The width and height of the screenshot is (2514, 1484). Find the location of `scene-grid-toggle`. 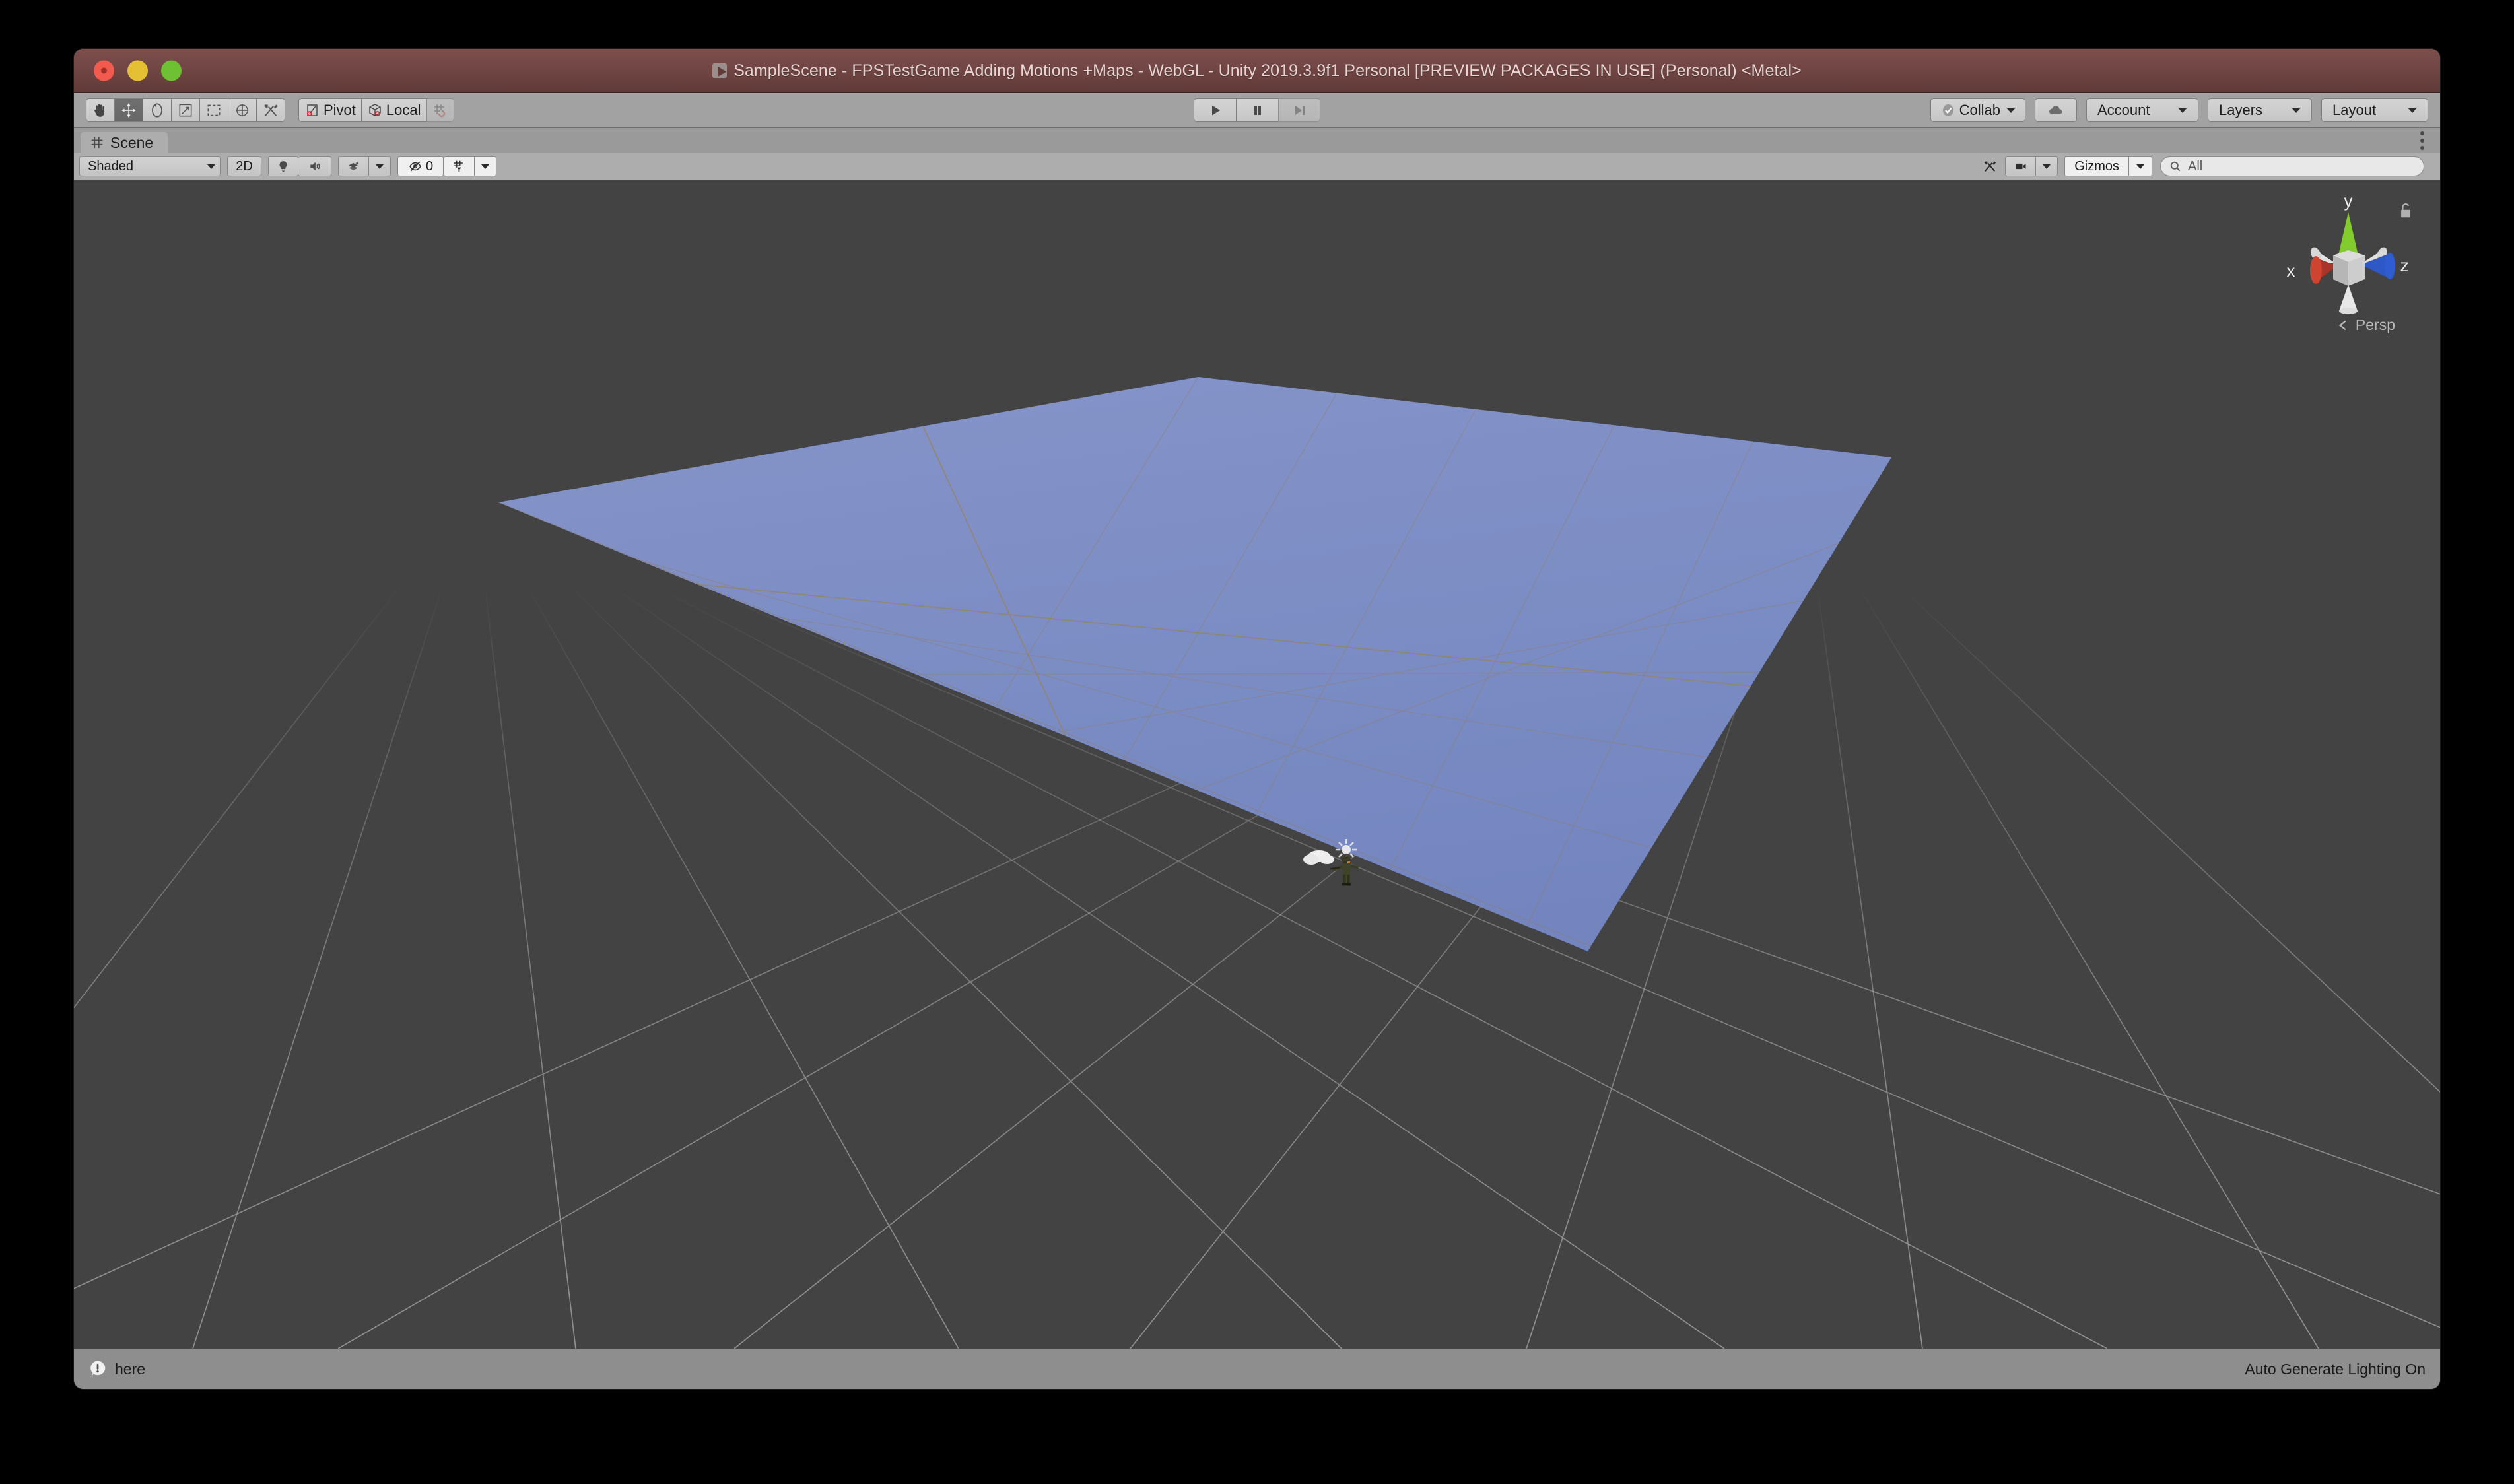

scene-grid-toggle is located at coordinates (459, 166).